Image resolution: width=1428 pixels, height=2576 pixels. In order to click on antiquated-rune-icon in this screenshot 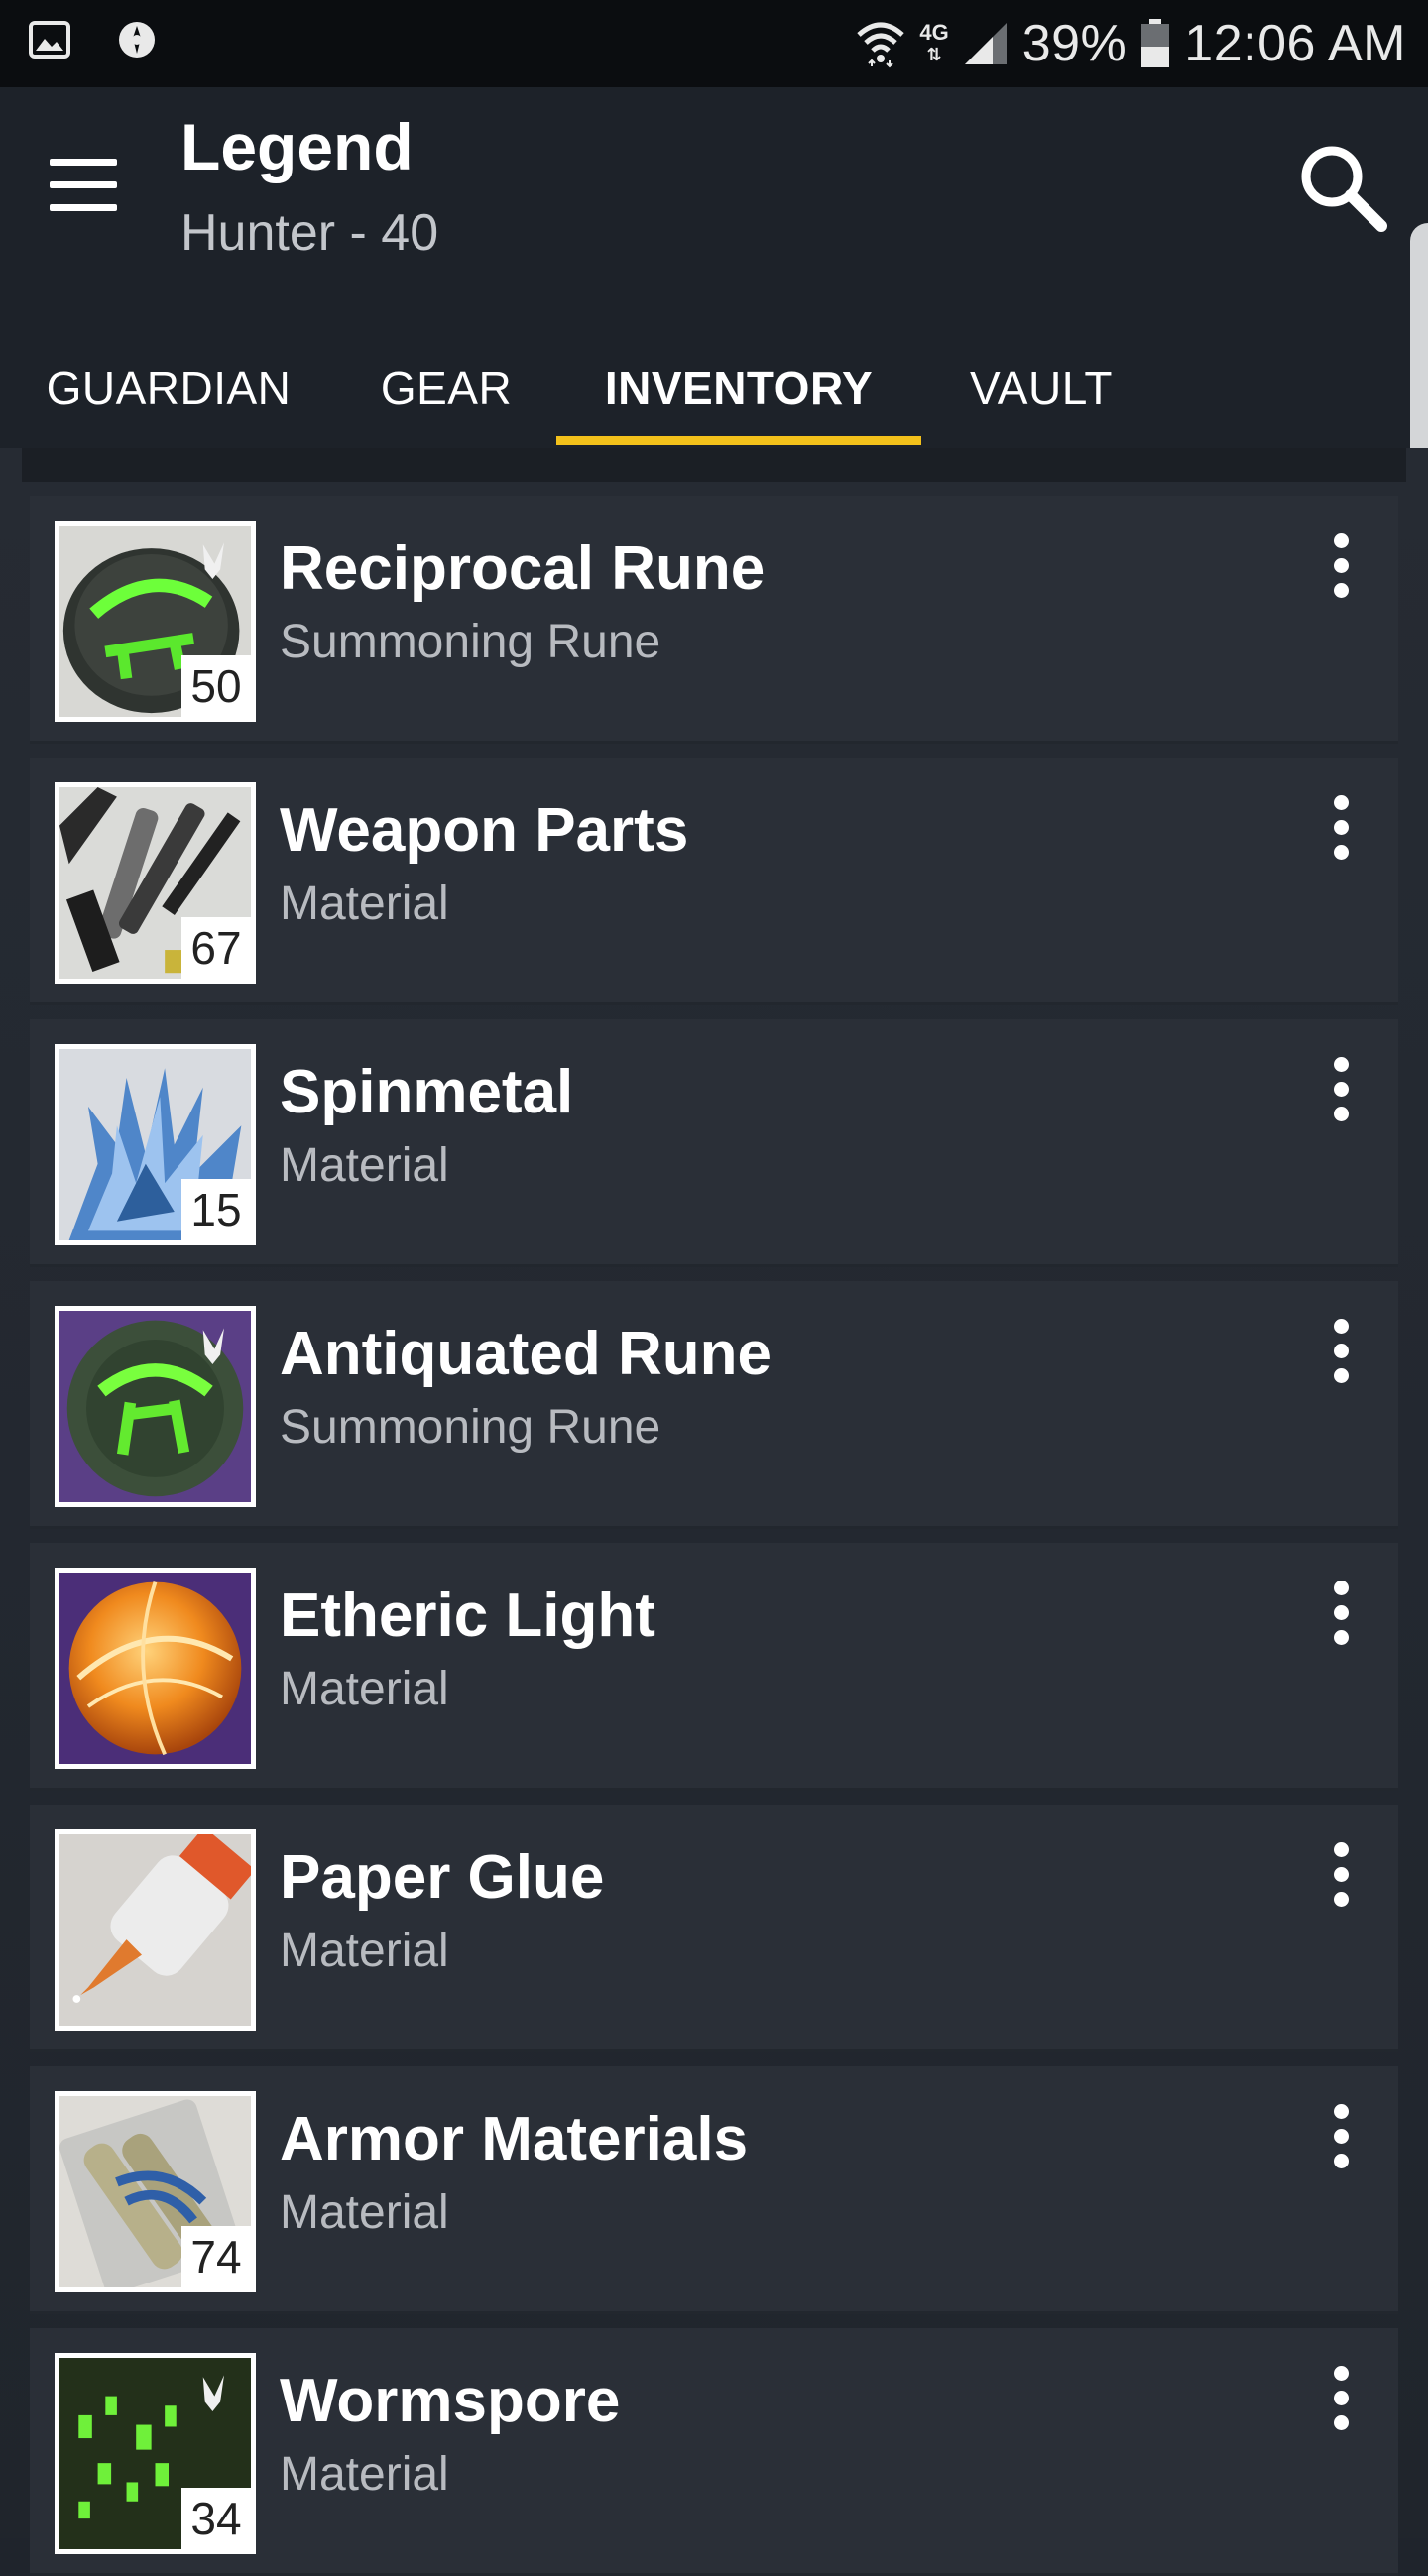, I will do `click(155, 1407)`.